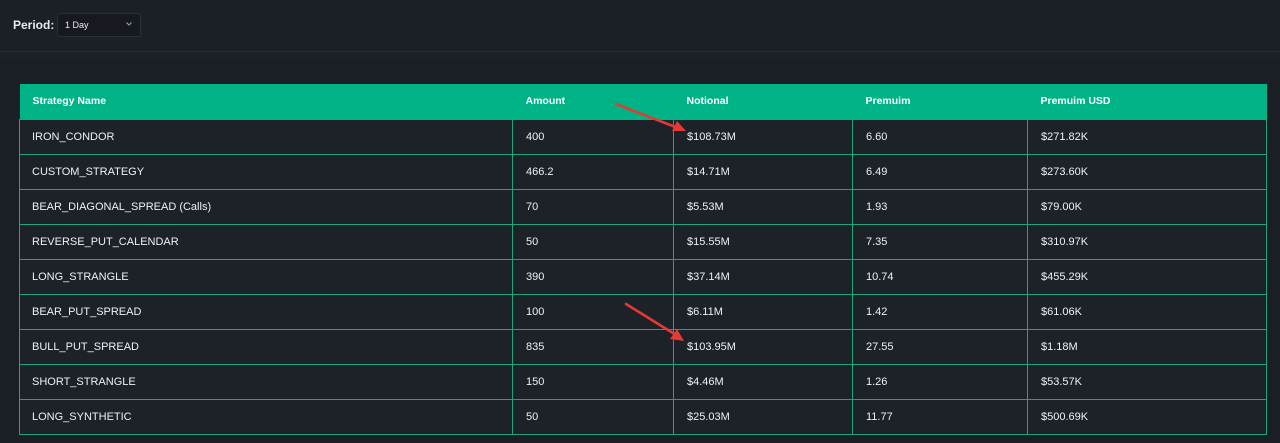 The height and width of the screenshot is (443, 1280). Describe the element at coordinates (593, 346) in the screenshot. I see `cell-amount: 835` at that location.